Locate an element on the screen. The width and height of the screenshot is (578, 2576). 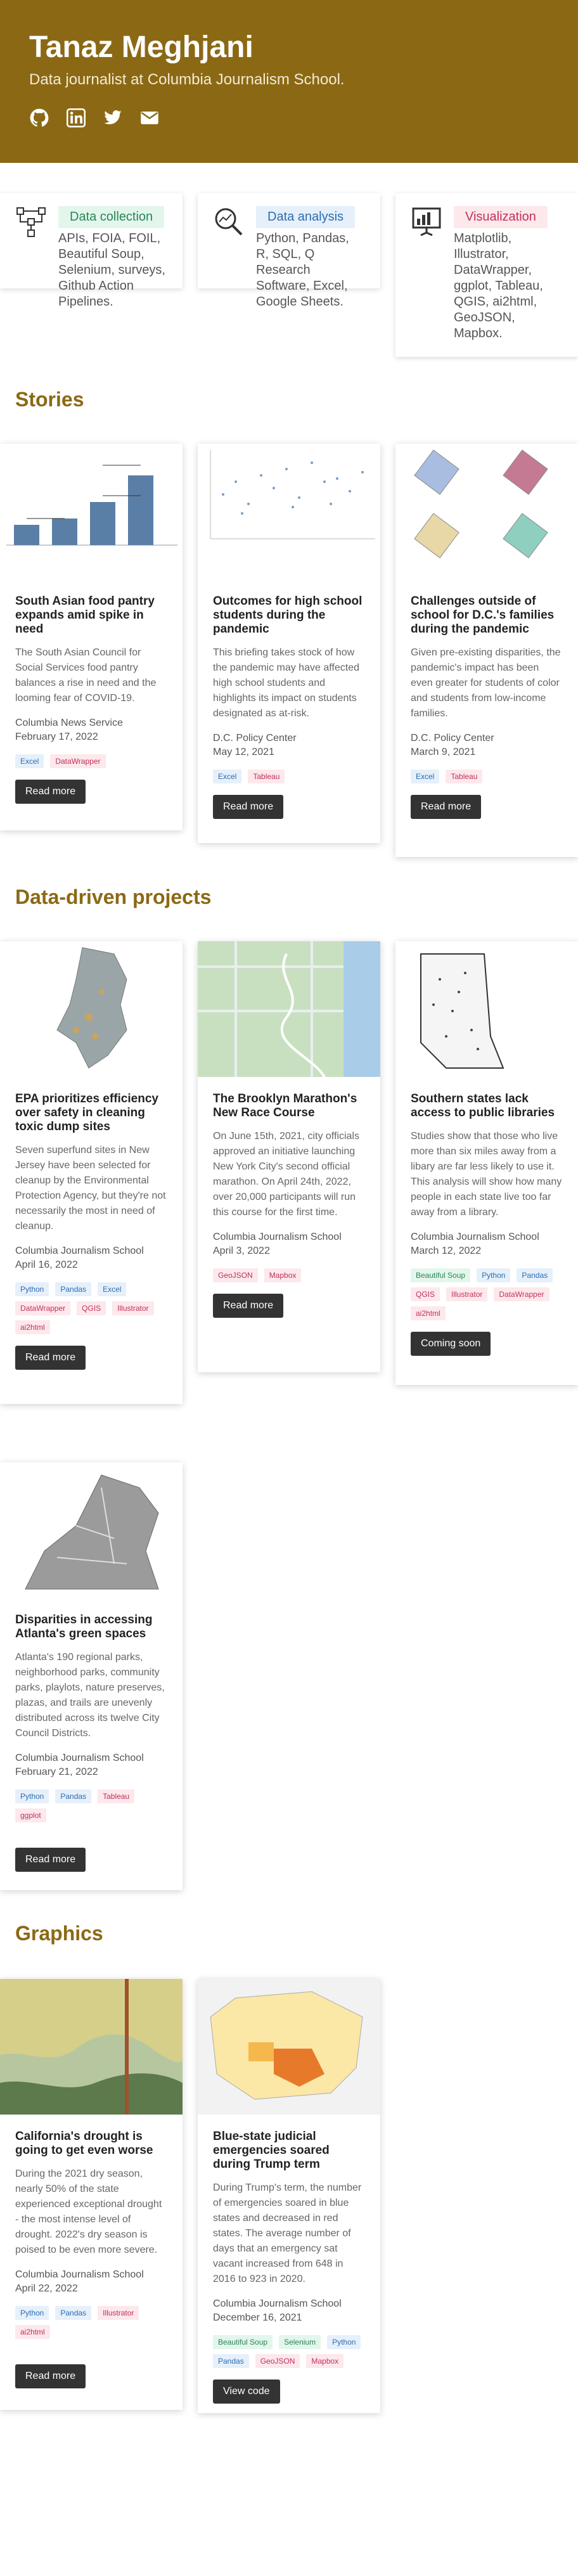
project-date: February 21, 2022 is located at coordinates (57, 1772).